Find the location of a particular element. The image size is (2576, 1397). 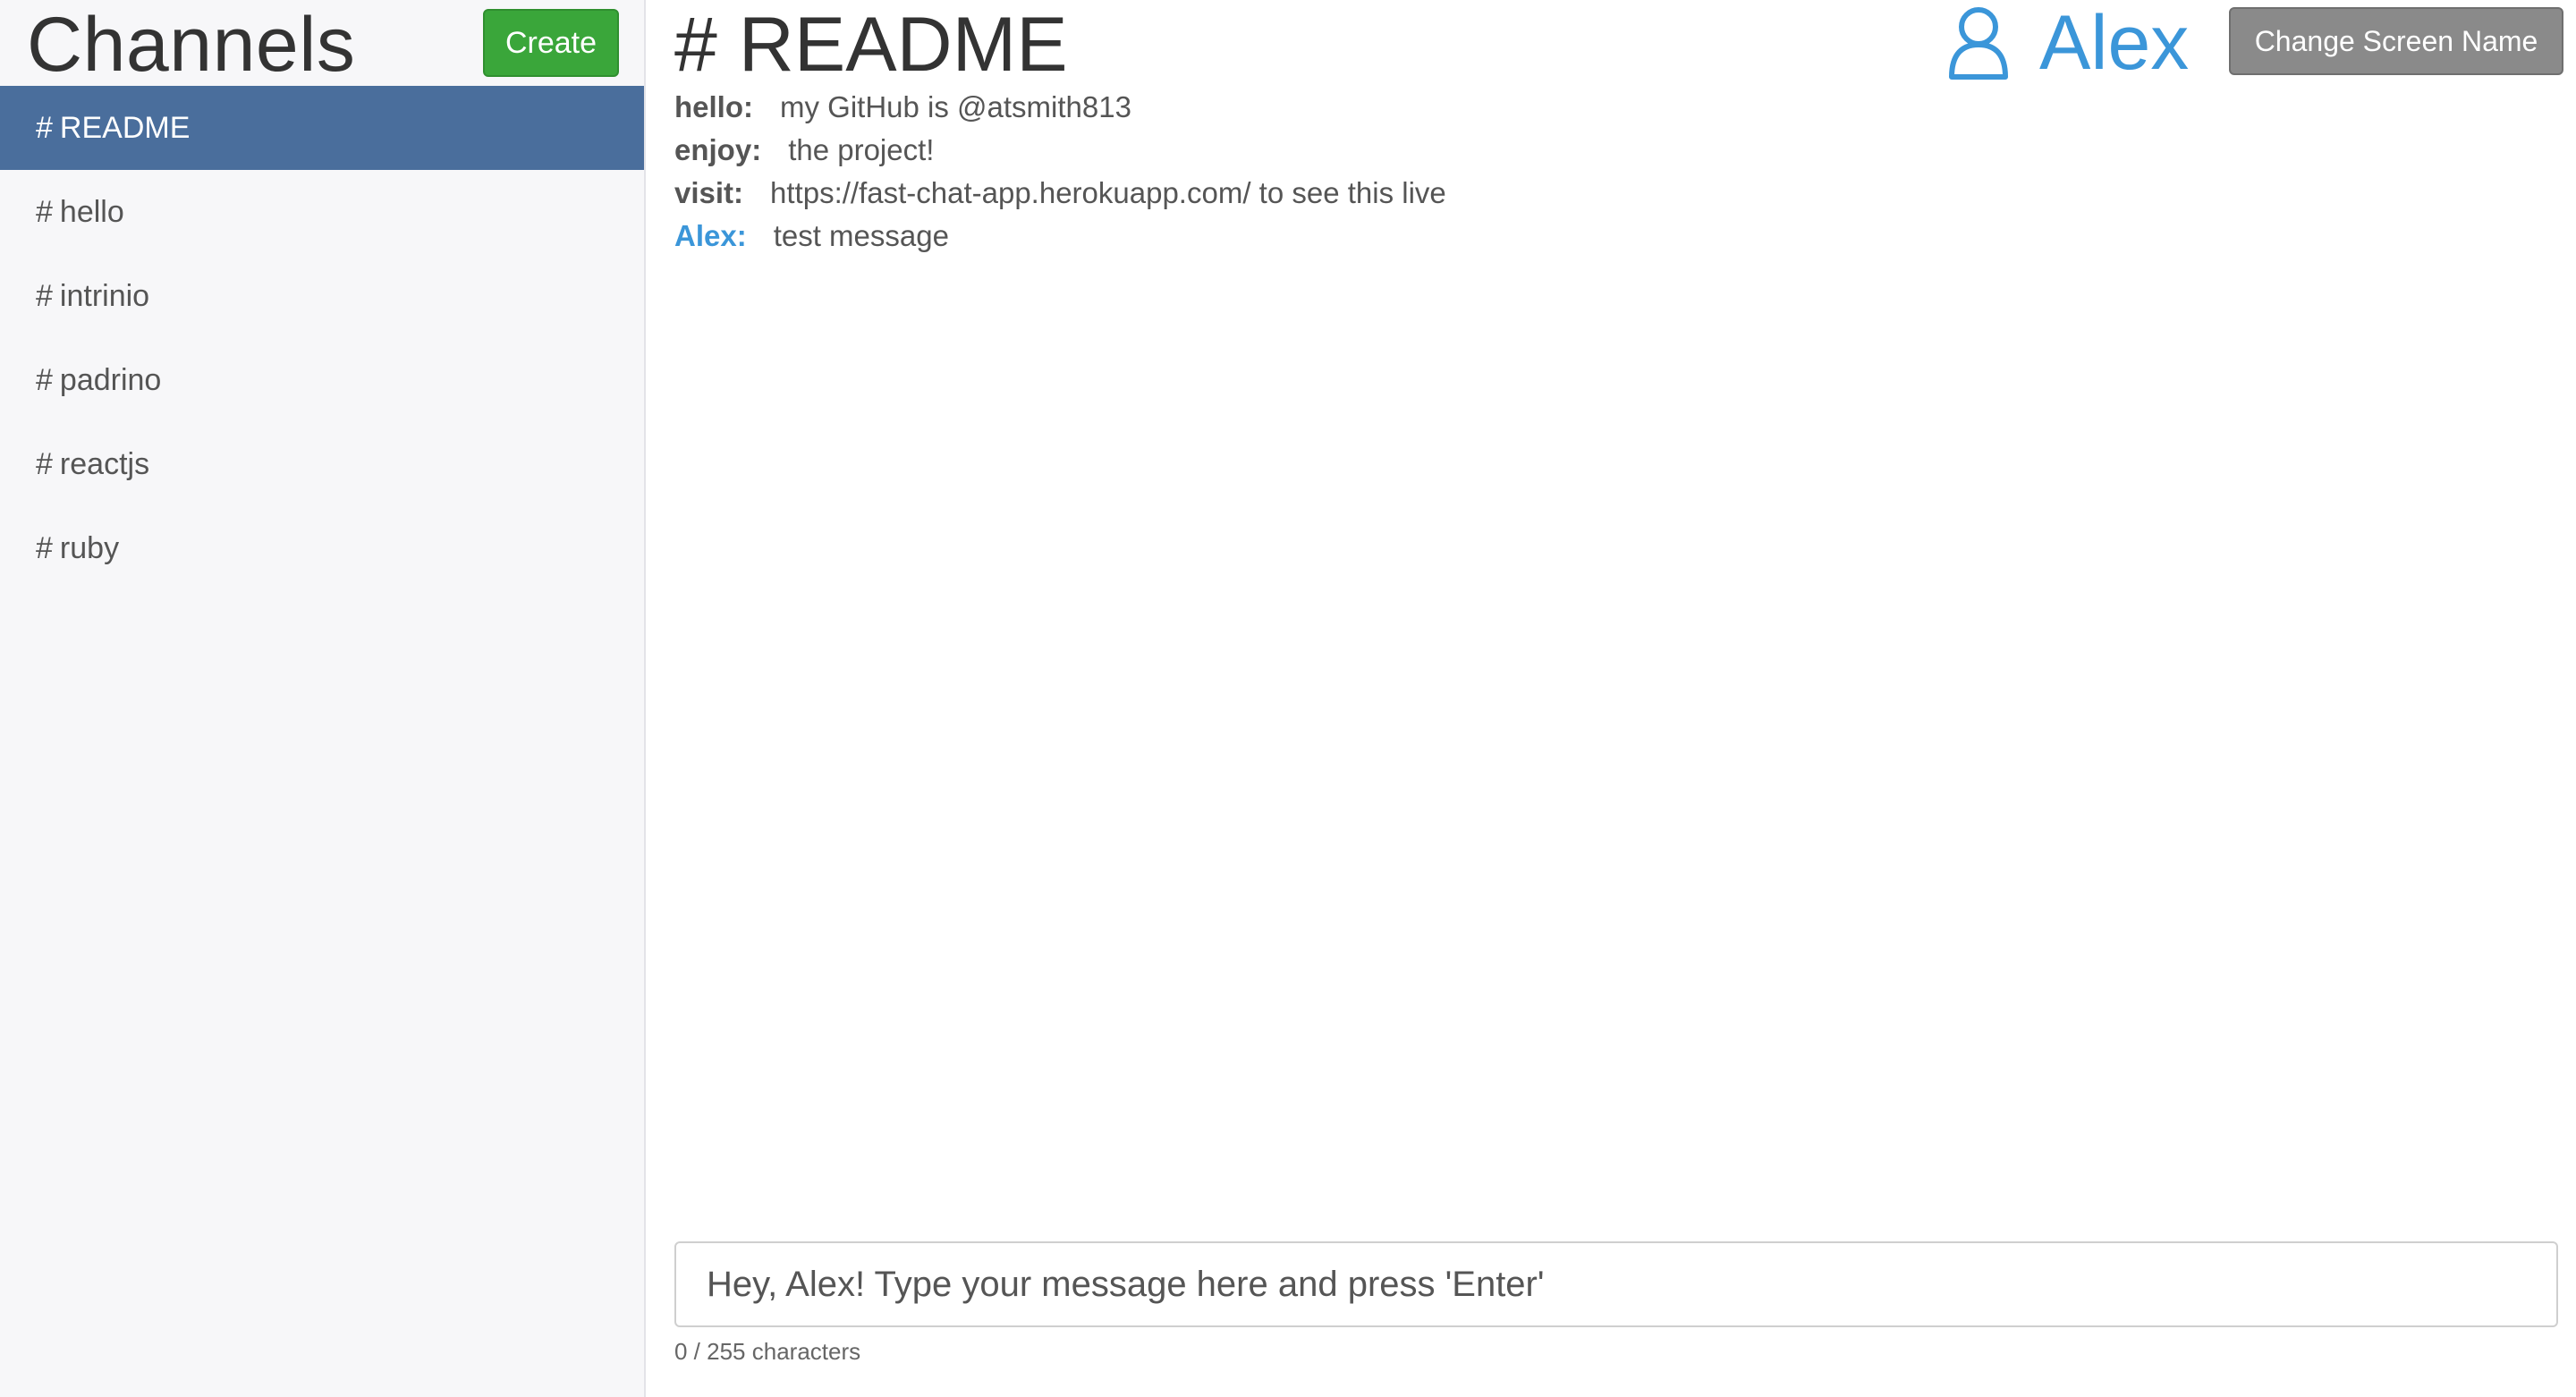

channel-name: padrino is located at coordinates (110, 380).